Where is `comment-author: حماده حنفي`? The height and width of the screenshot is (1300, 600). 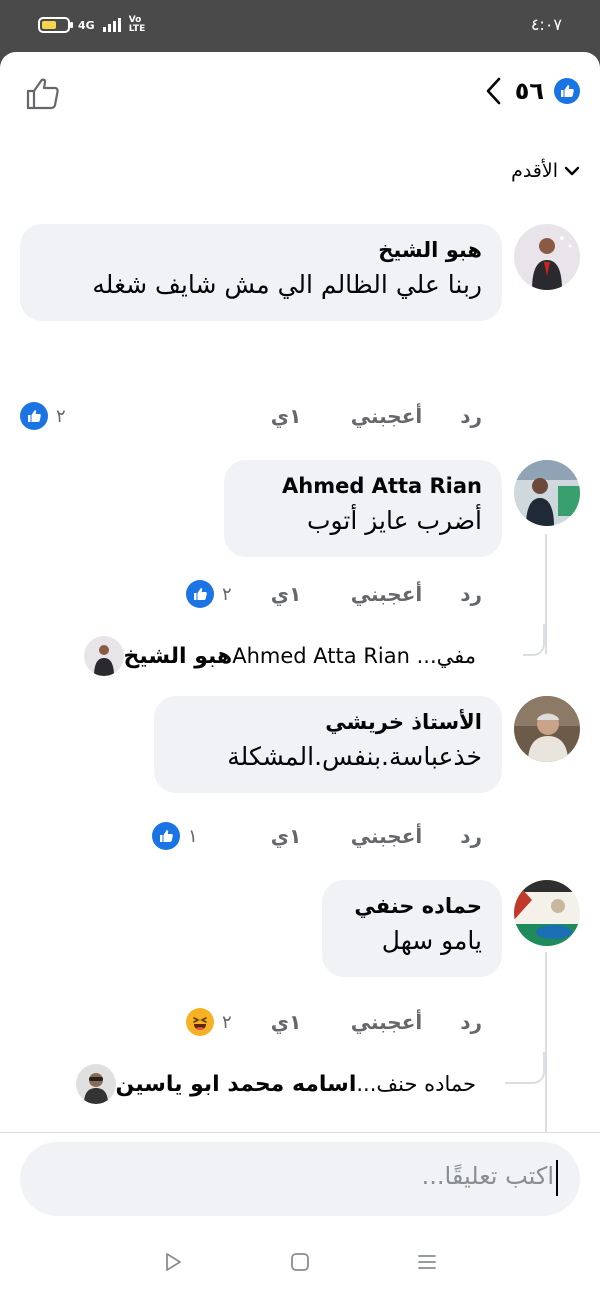 comment-author: حماده حنفي is located at coordinates (412, 906).